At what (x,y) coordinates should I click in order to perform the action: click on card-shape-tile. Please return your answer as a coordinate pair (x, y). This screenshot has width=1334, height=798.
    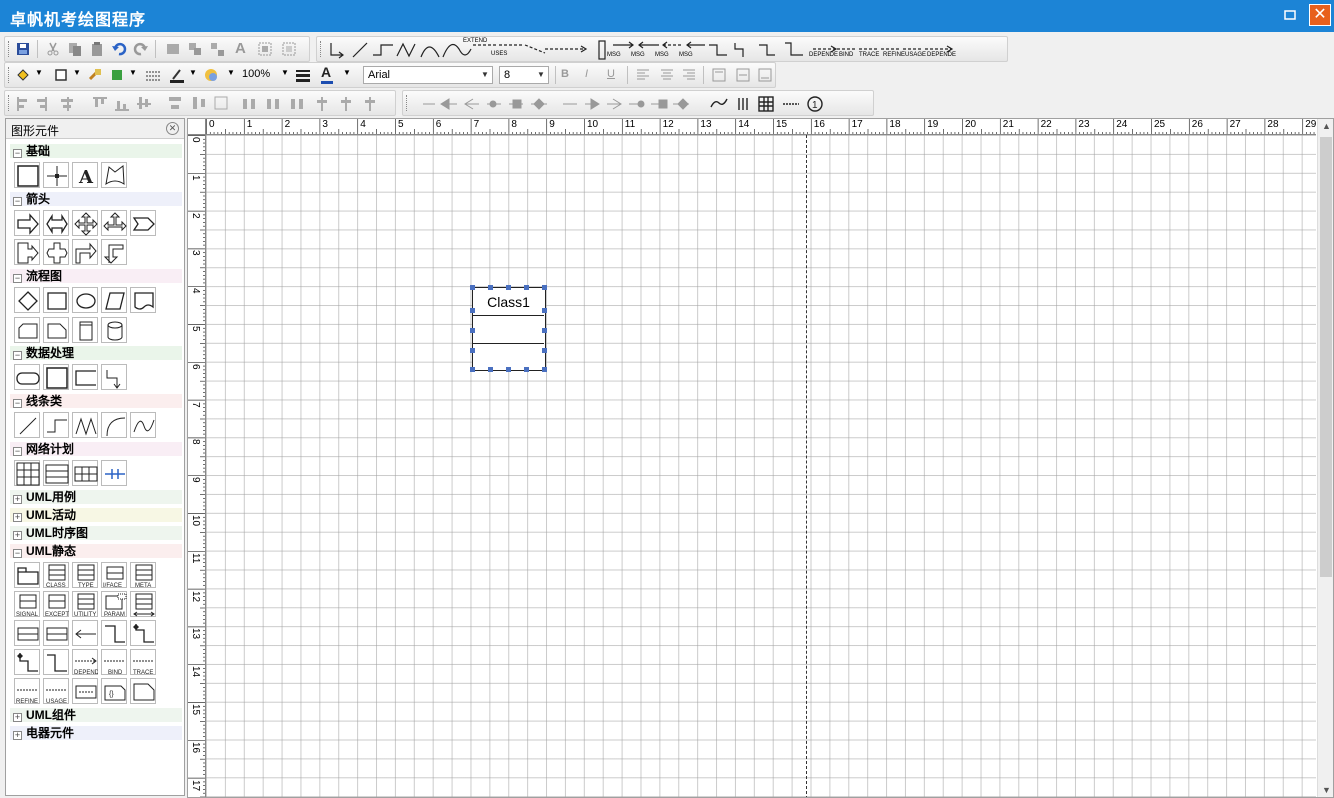
    Looking at the image, I should click on (27, 330).